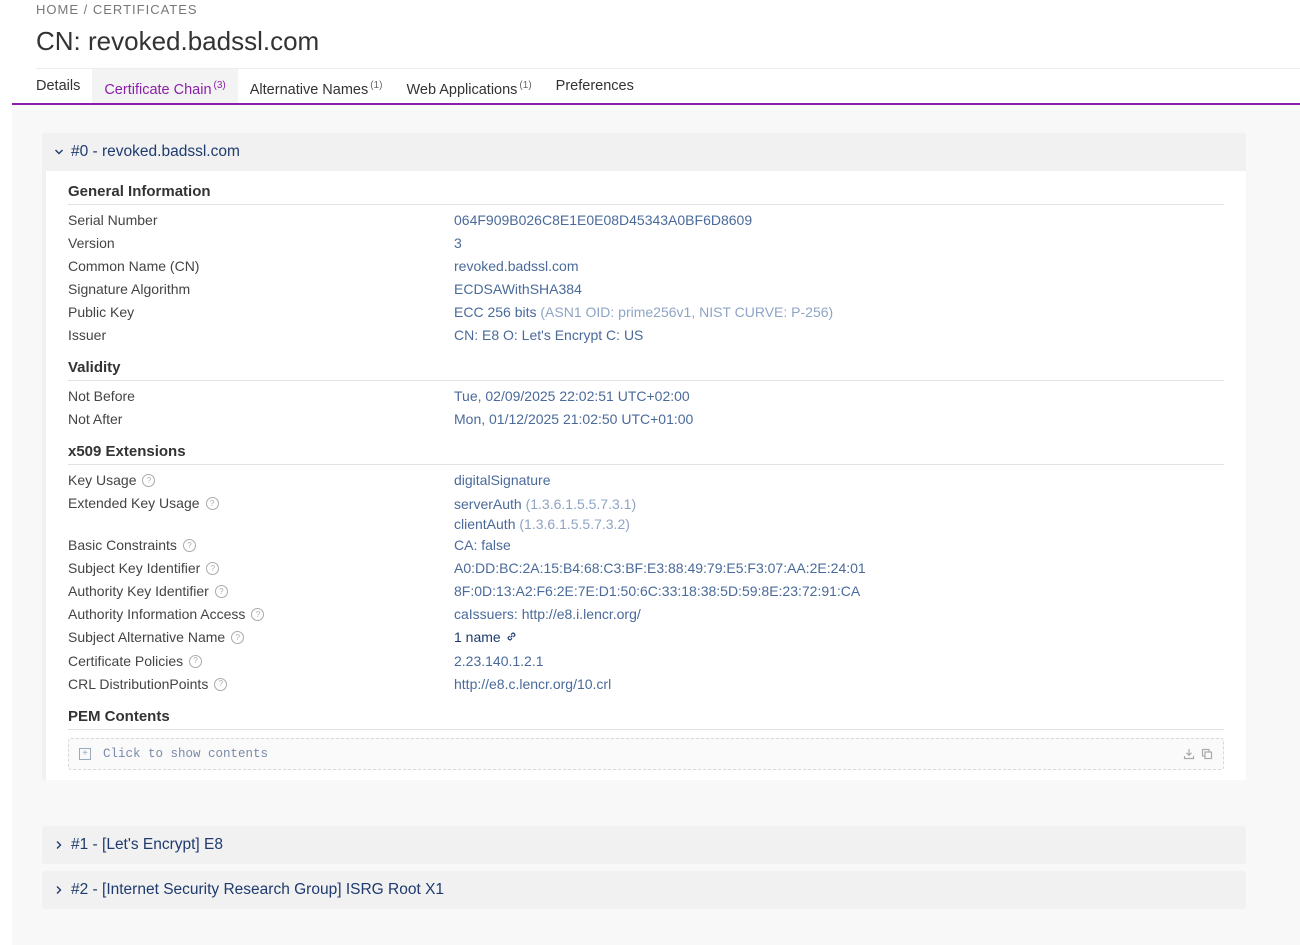 This screenshot has width=1300, height=945. Describe the element at coordinates (574, 419) in the screenshot. I see `field-value: Mon, 01/12/2025 21:02:50 UTC+01:00` at that location.